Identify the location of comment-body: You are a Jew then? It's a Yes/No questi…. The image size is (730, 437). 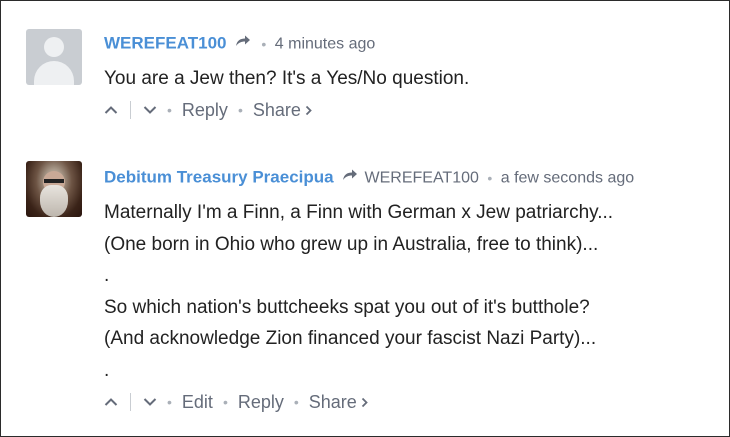
(286, 79).